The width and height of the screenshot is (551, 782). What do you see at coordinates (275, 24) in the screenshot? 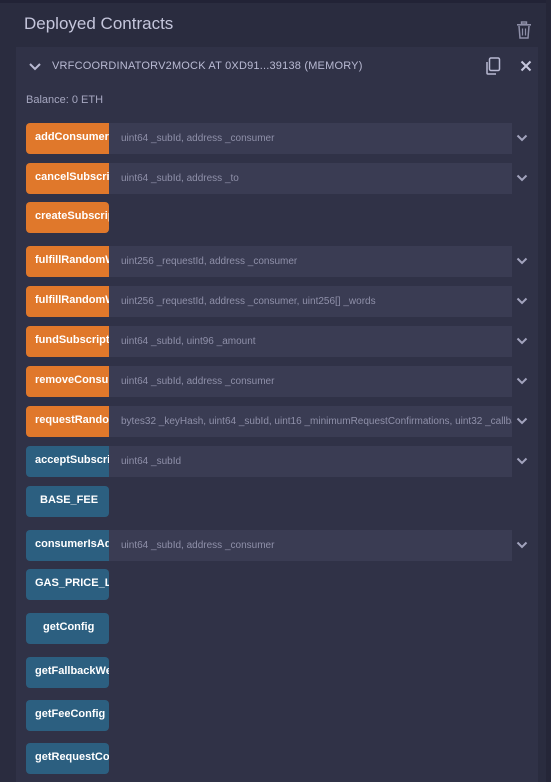
I see `deployed-contracts-header: Deployed Contracts` at bounding box center [275, 24].